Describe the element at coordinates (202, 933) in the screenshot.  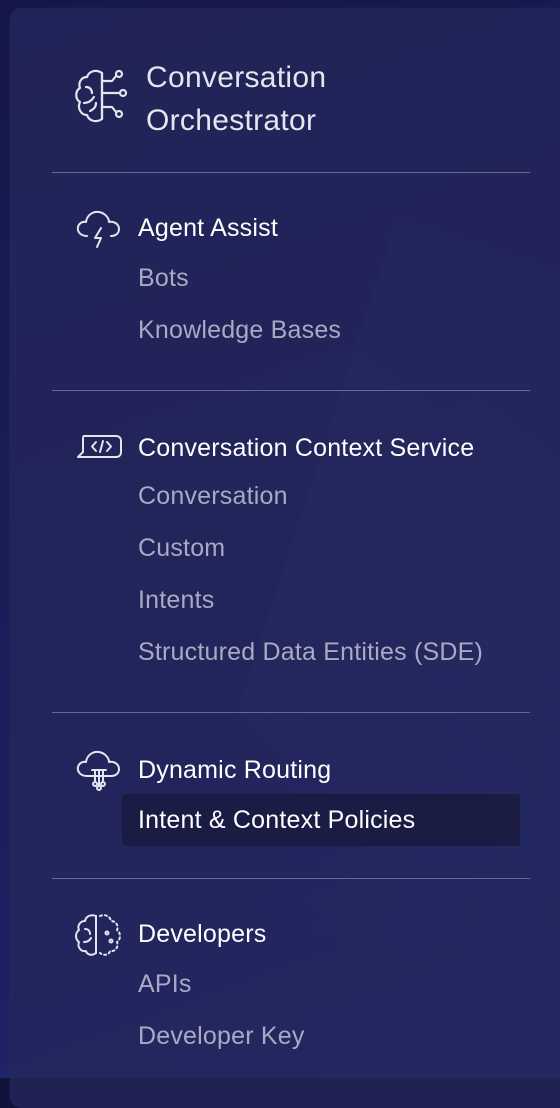
I see `section-title-developers: Developers` at that location.